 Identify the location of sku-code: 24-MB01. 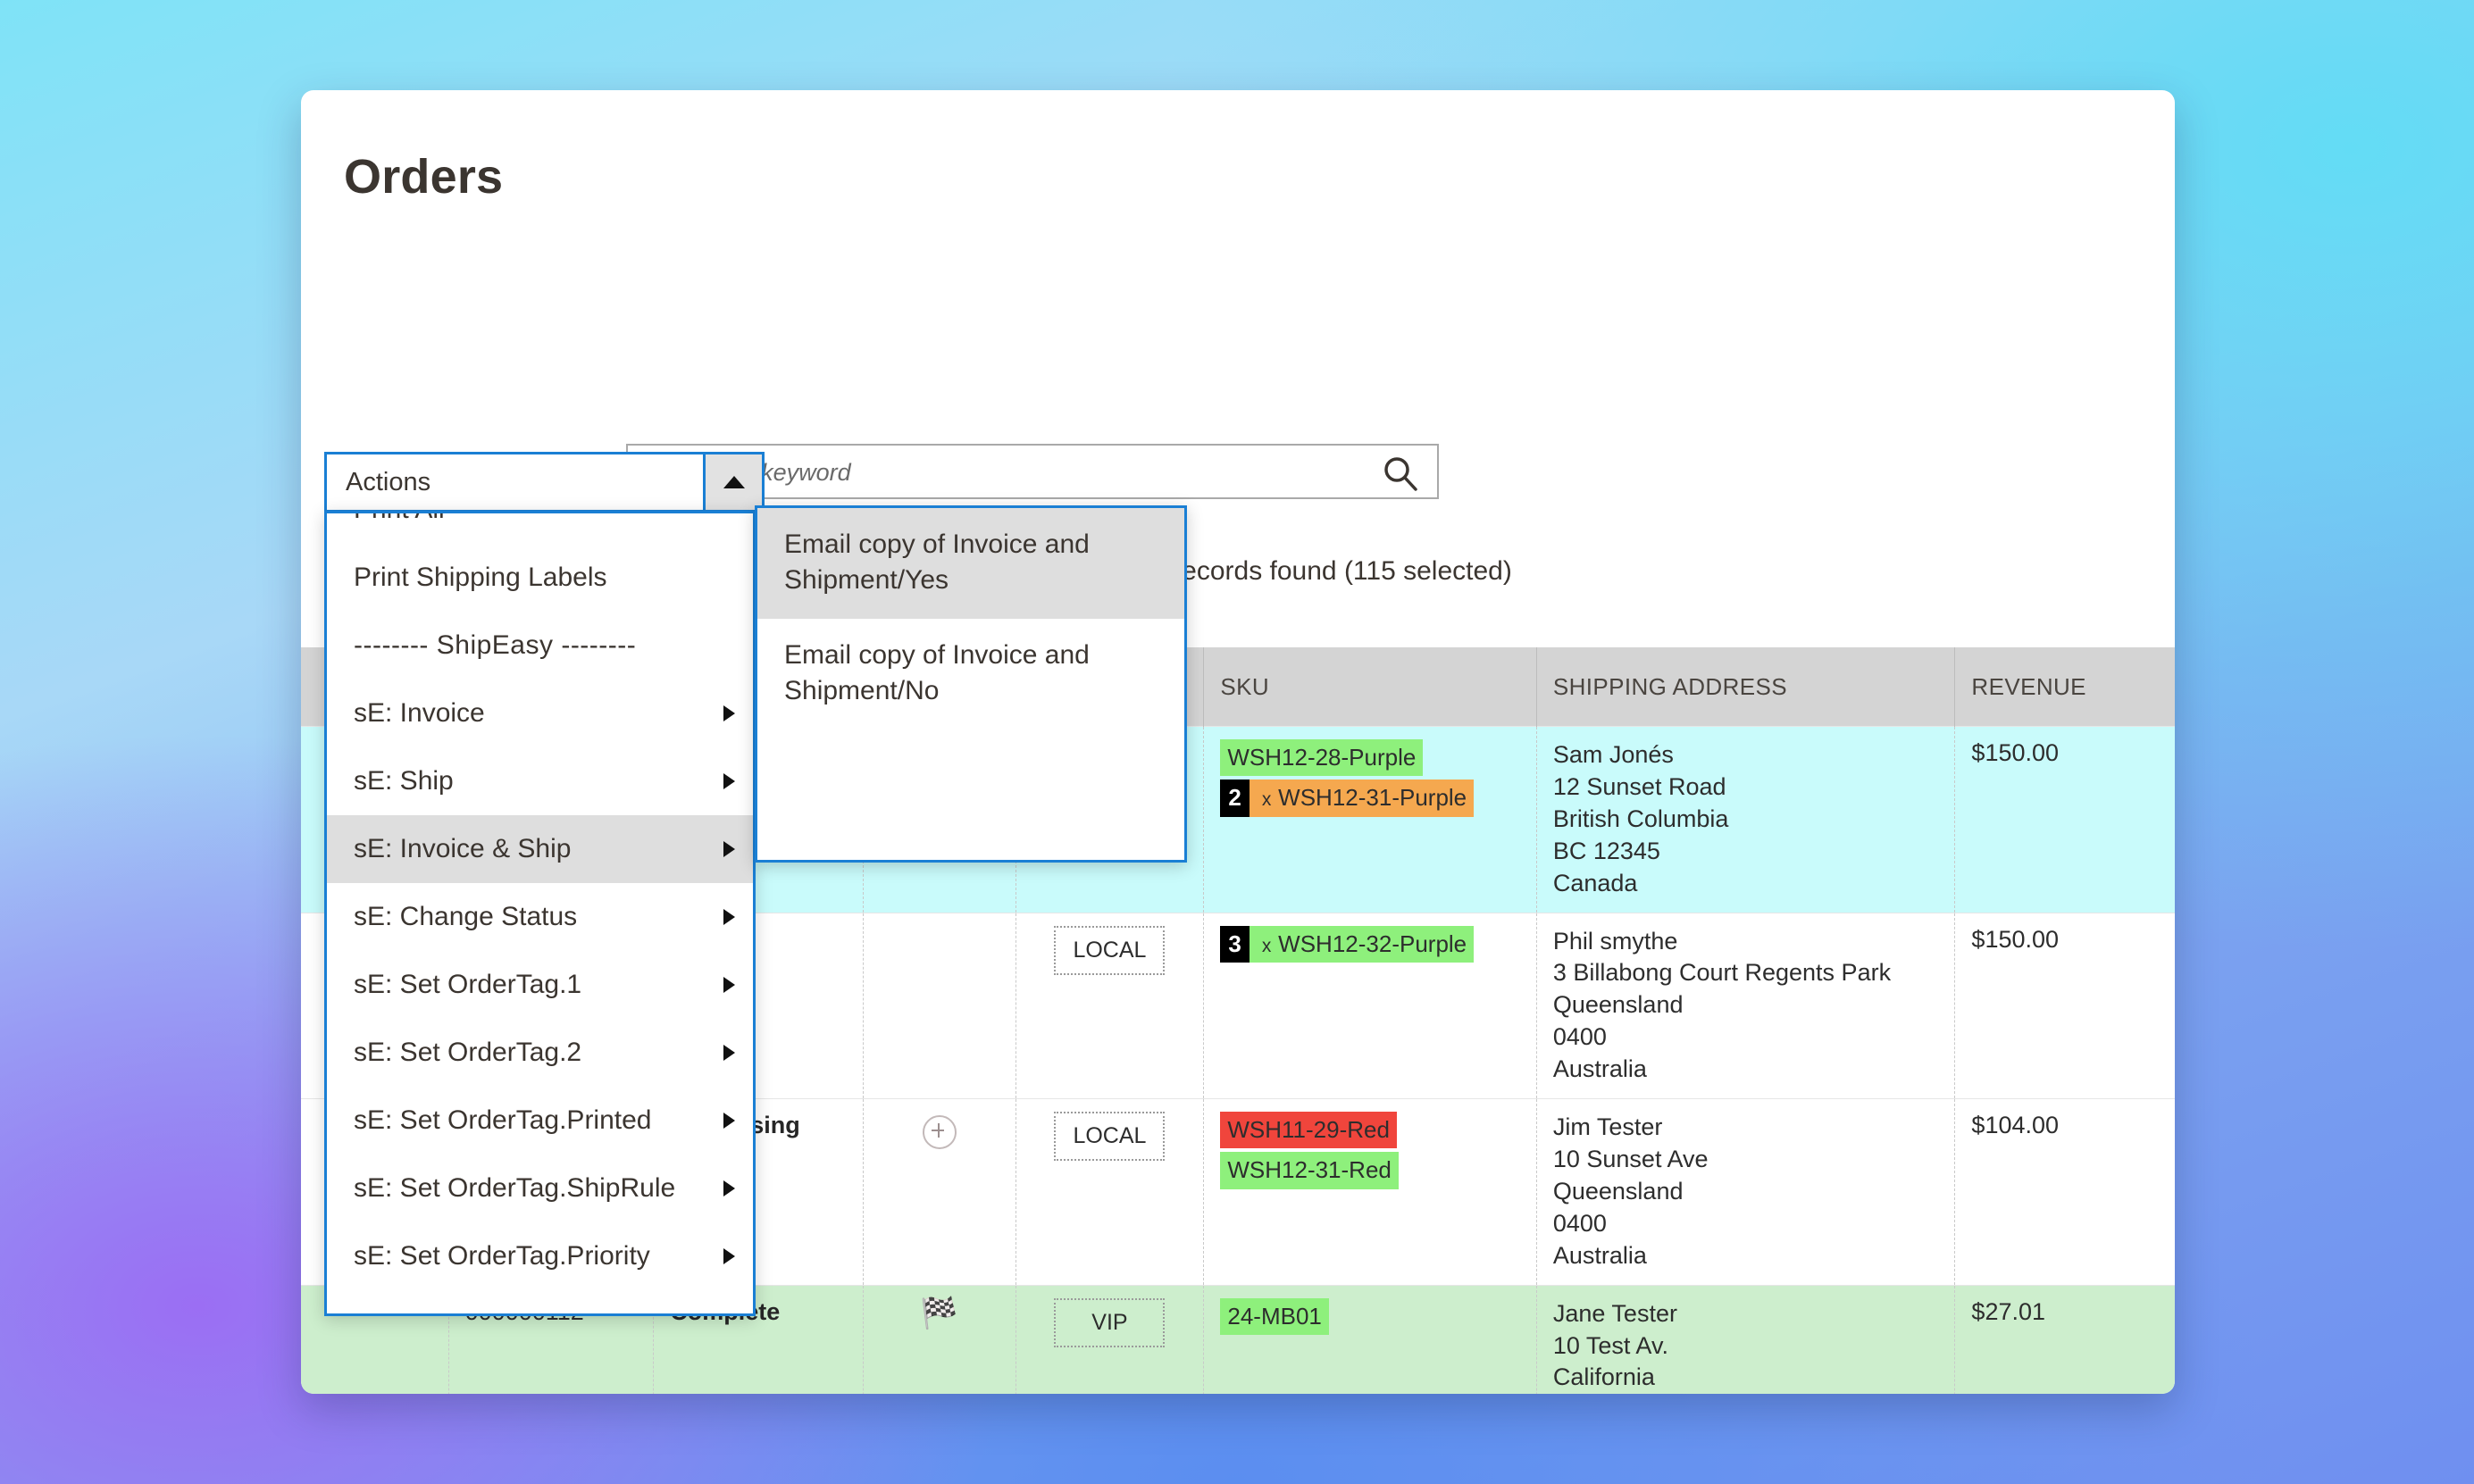
(1274, 1316).